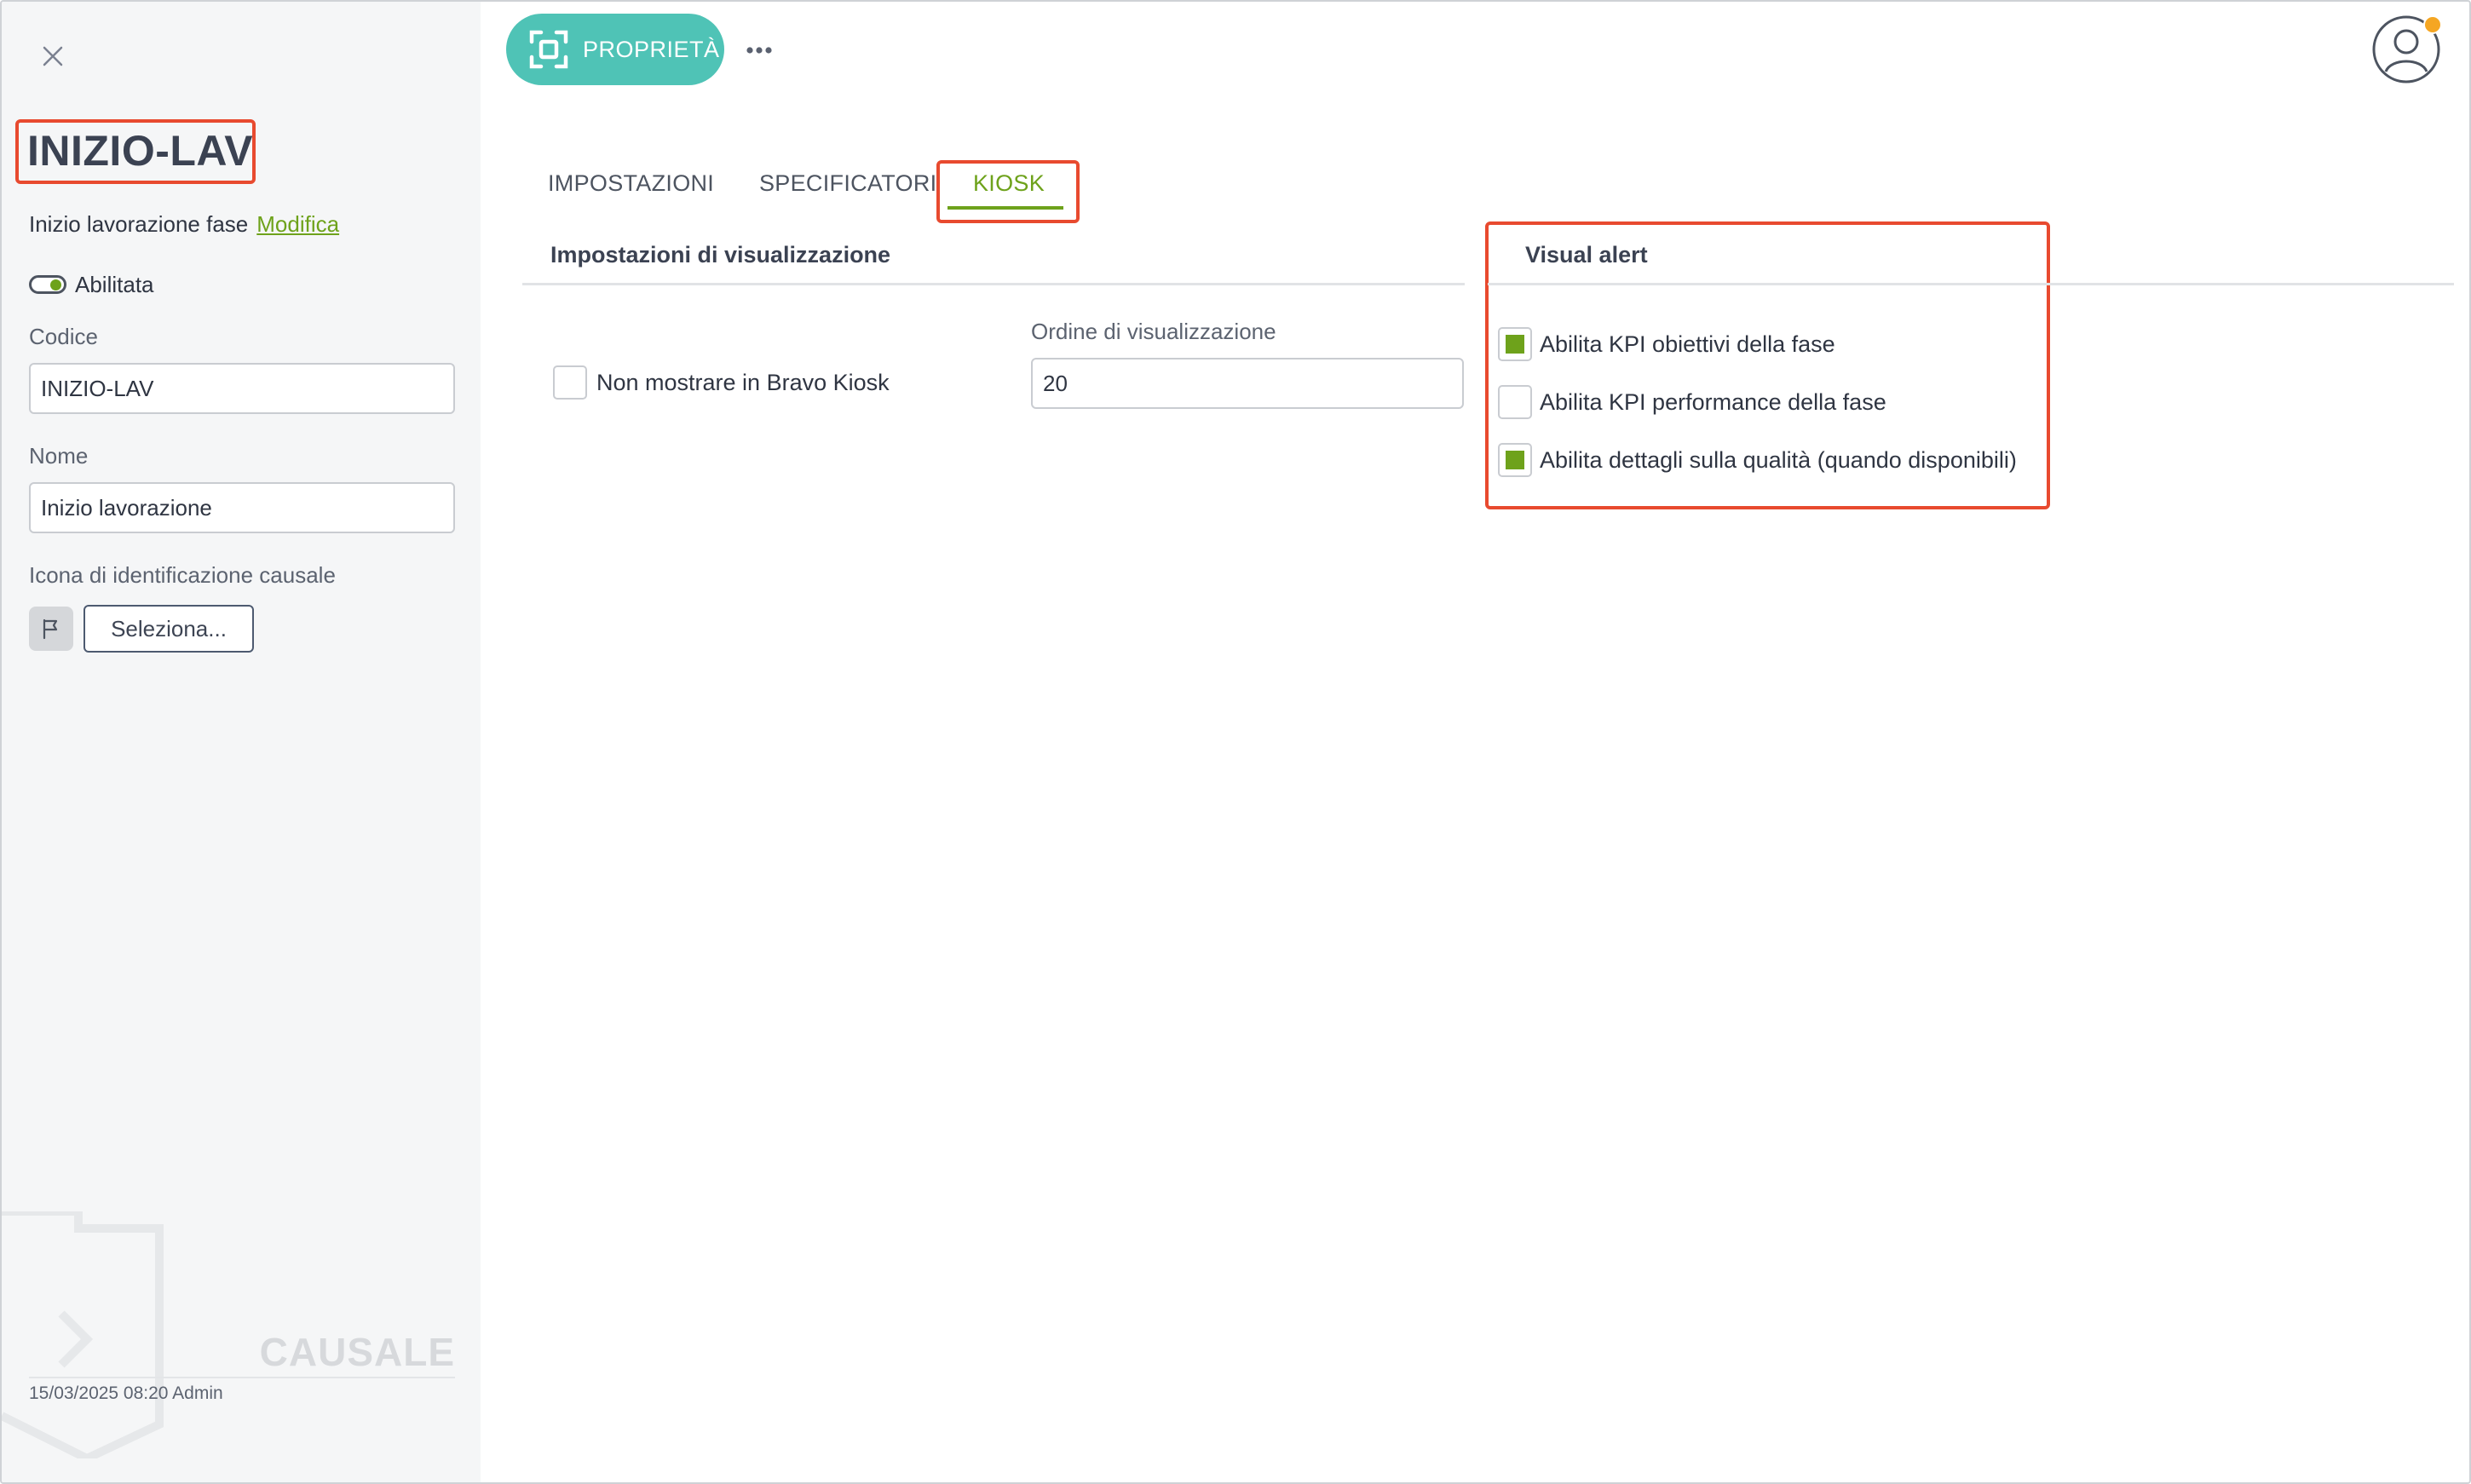 The height and width of the screenshot is (1484, 2471). What do you see at coordinates (570, 382) in the screenshot?
I see `hide-in-kiosk-checkbox` at bounding box center [570, 382].